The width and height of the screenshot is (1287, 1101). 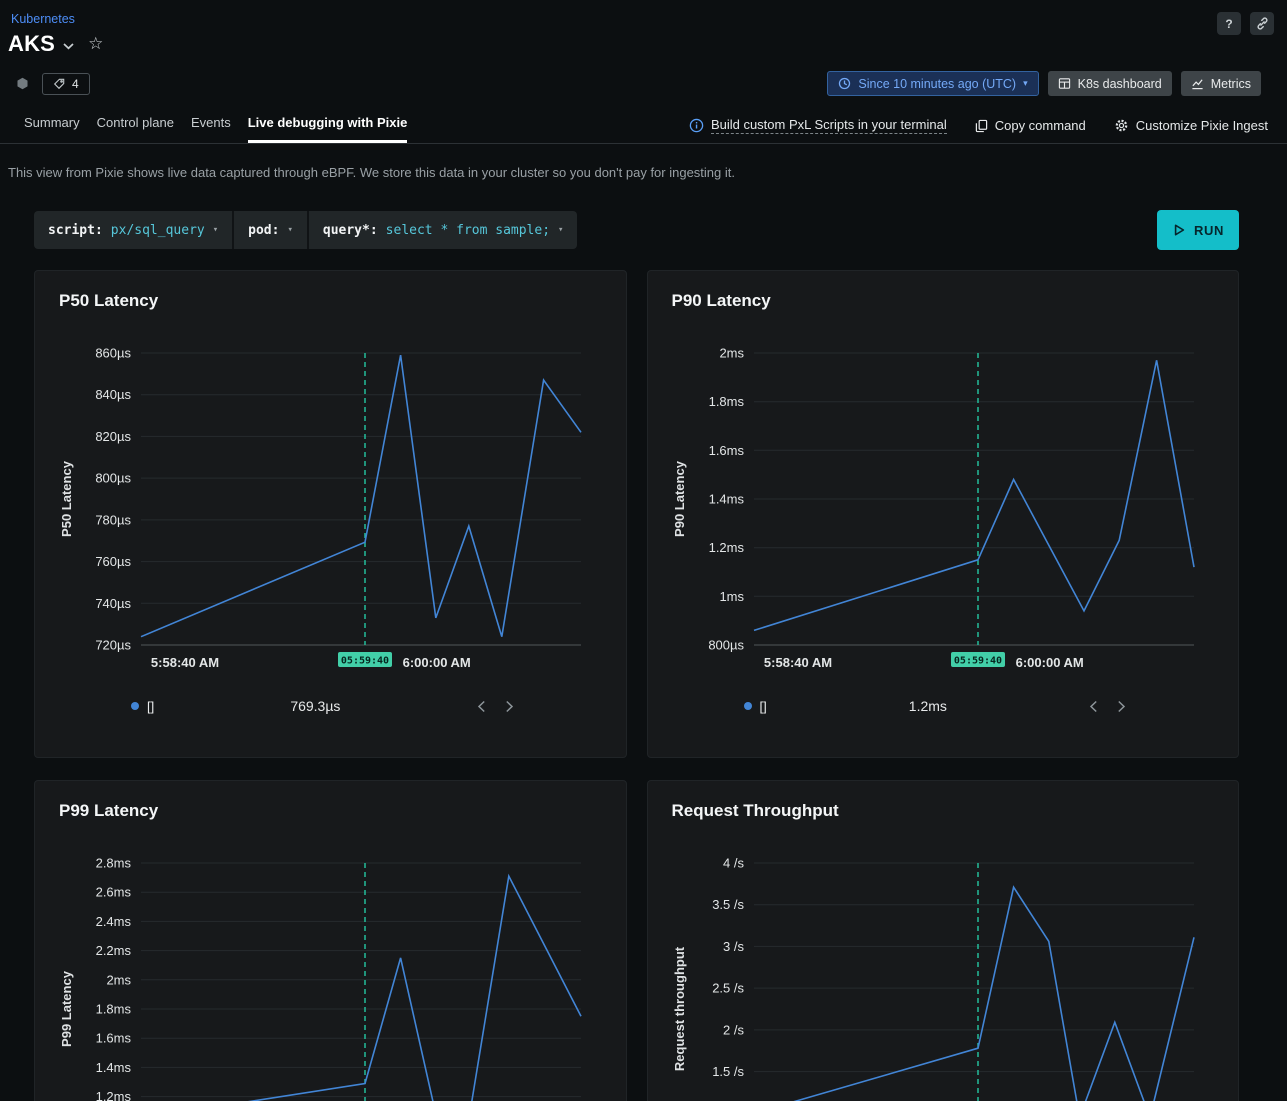 What do you see at coordinates (211, 124) in the screenshot?
I see `tab-events: Events` at bounding box center [211, 124].